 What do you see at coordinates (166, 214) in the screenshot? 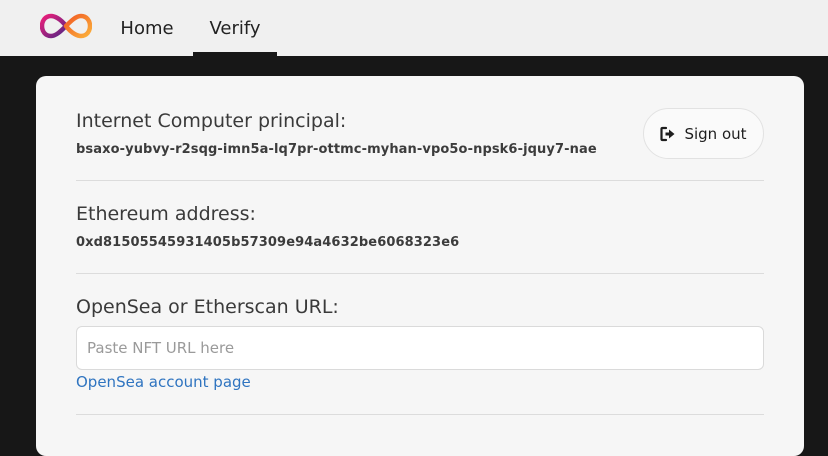
I see `ethereum-label: Ethereum address:` at bounding box center [166, 214].